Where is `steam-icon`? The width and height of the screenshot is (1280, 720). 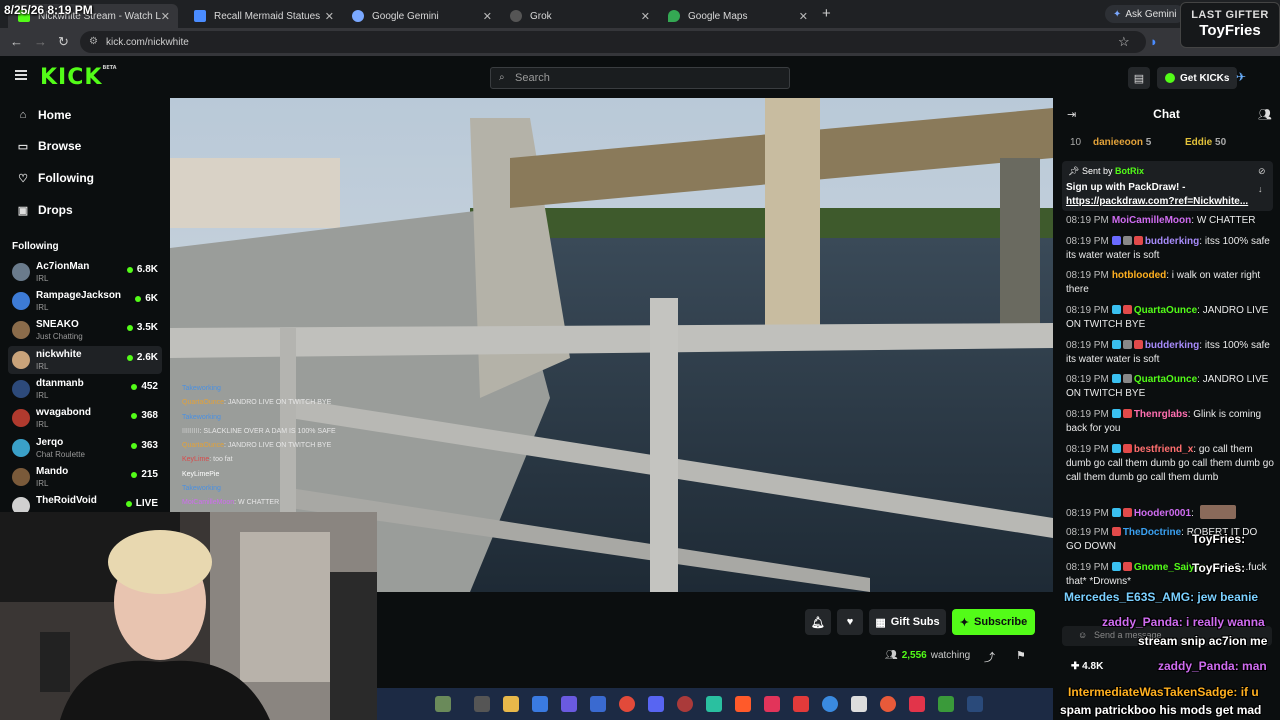
steam-icon is located at coordinates (975, 704).